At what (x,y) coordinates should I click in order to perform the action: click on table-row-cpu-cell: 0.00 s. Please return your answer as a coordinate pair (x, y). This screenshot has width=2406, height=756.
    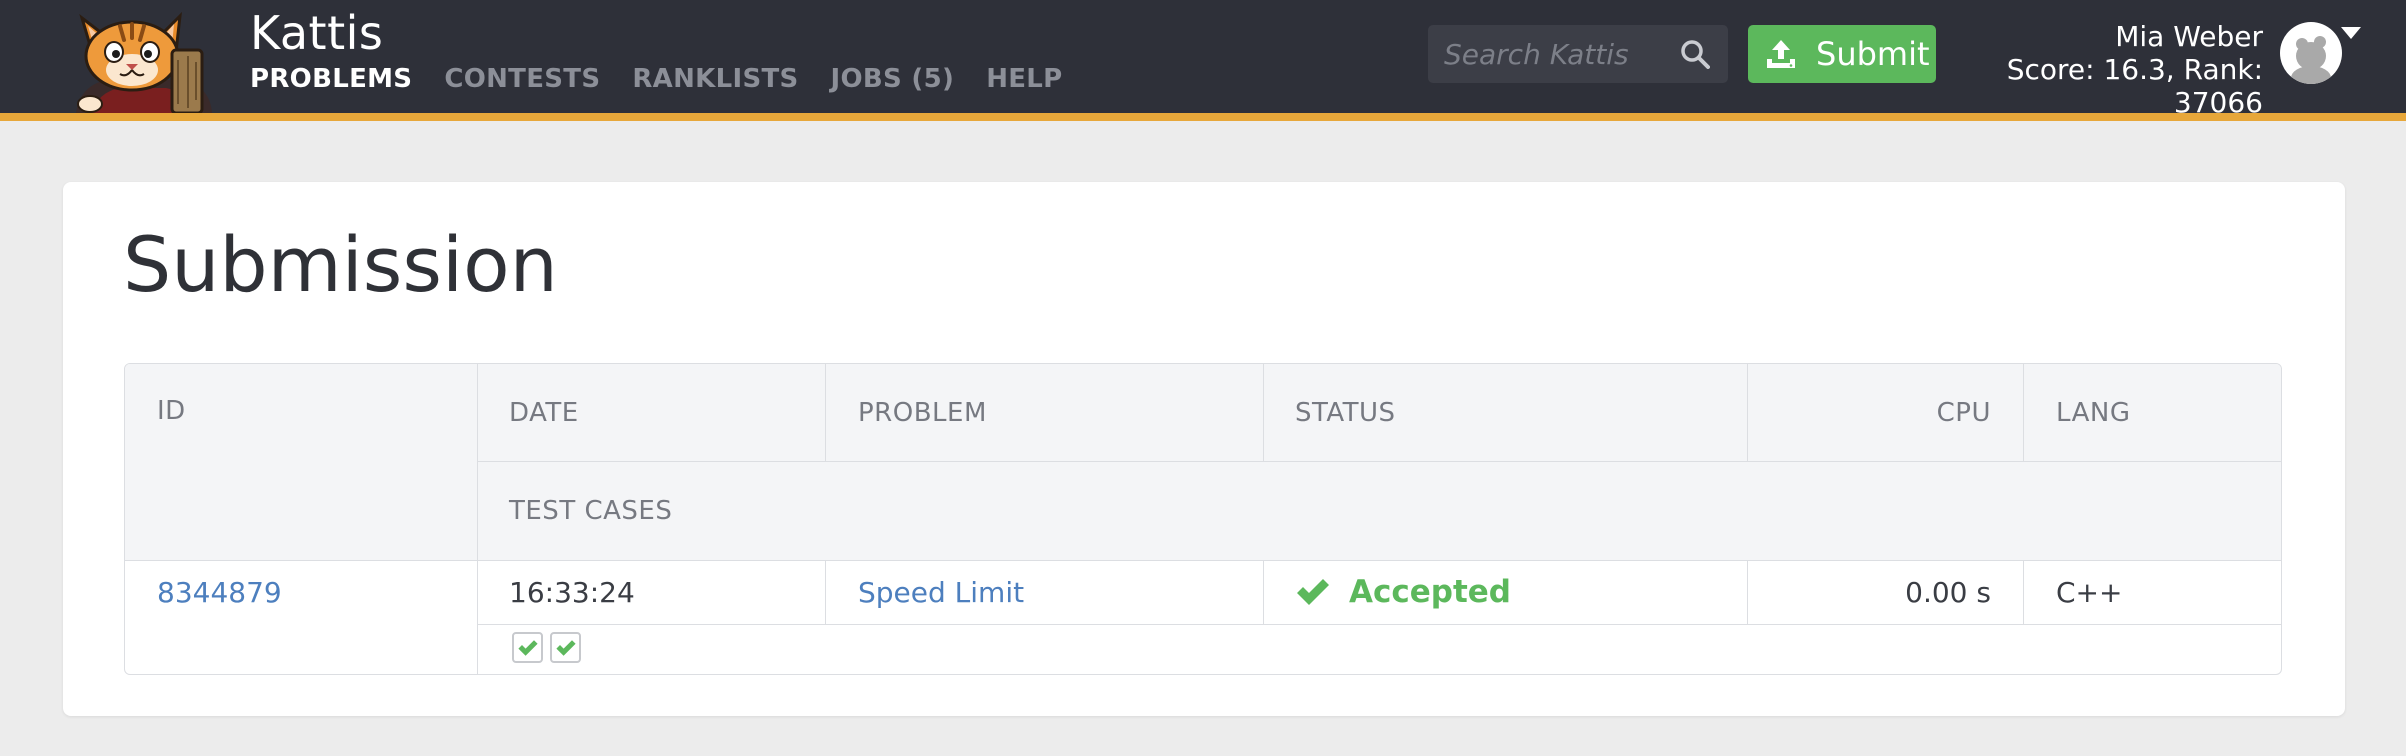
    Looking at the image, I should click on (1885, 592).